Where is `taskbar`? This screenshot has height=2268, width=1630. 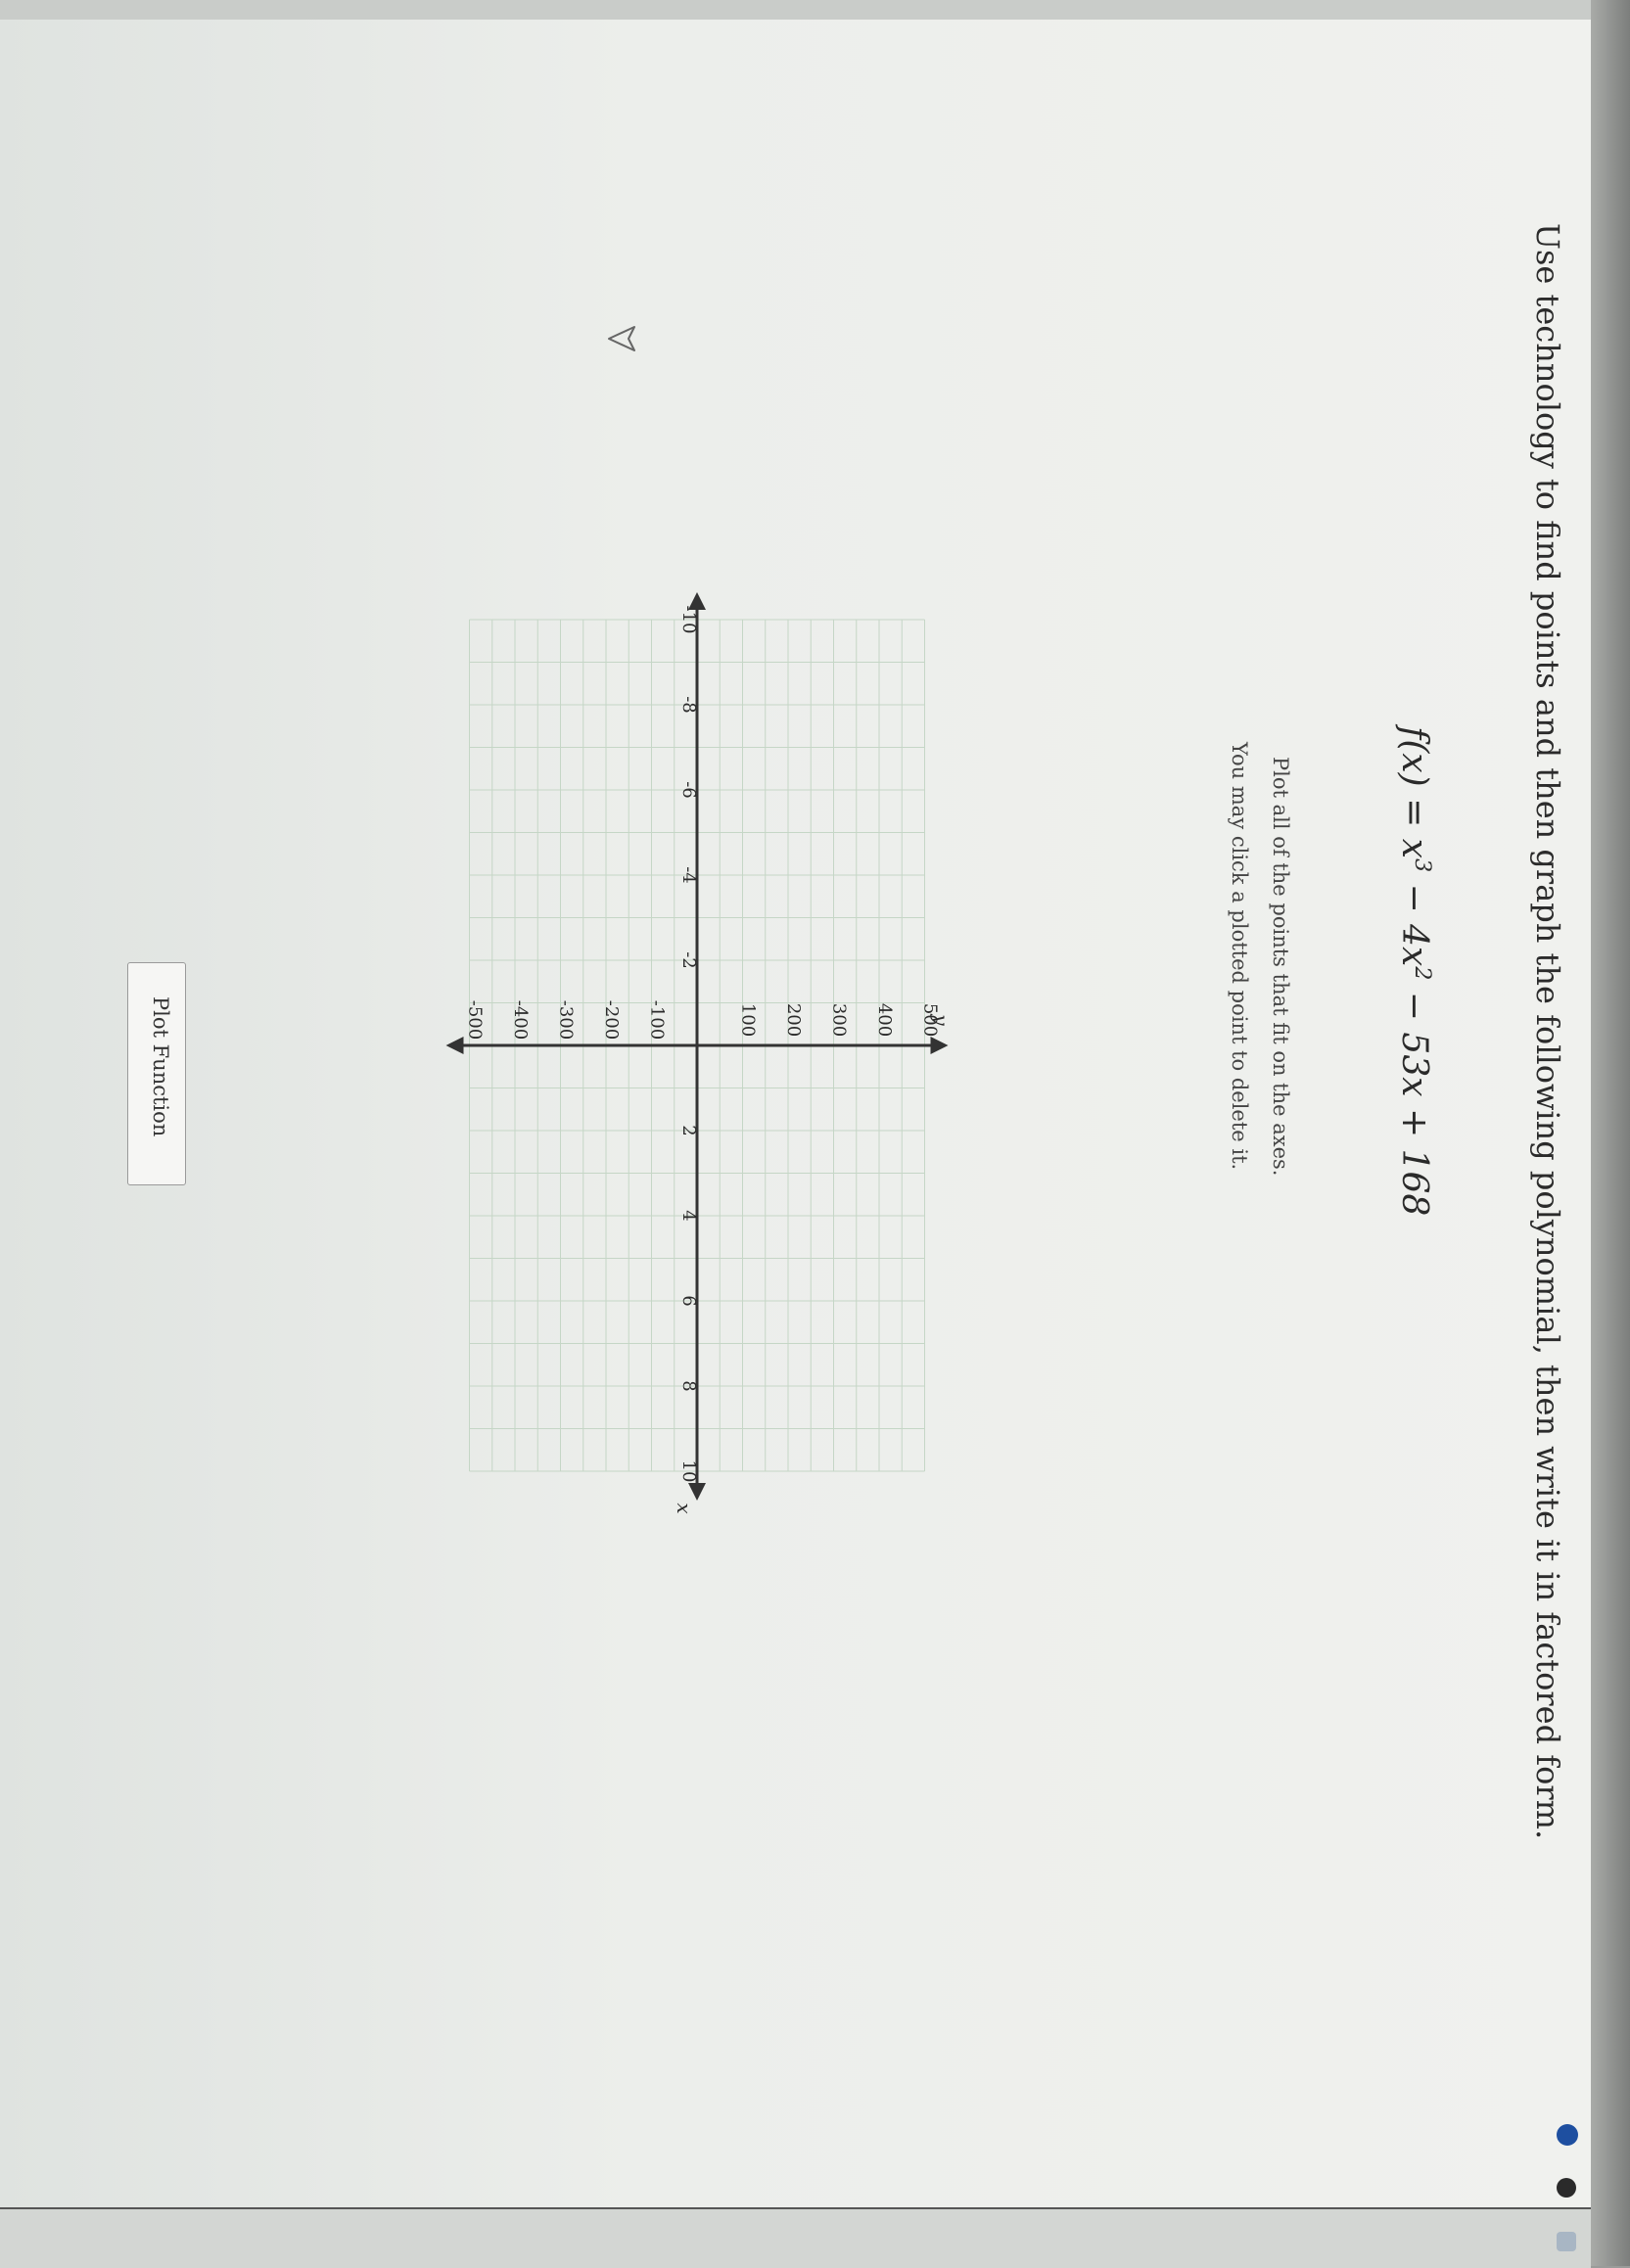 taskbar is located at coordinates (796, 2238).